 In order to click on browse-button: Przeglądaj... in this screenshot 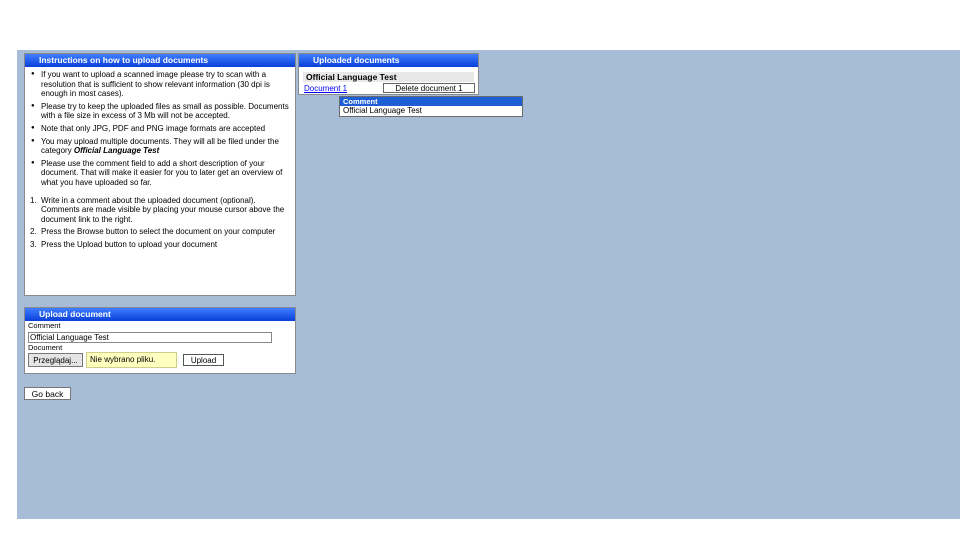, I will do `click(55, 360)`.